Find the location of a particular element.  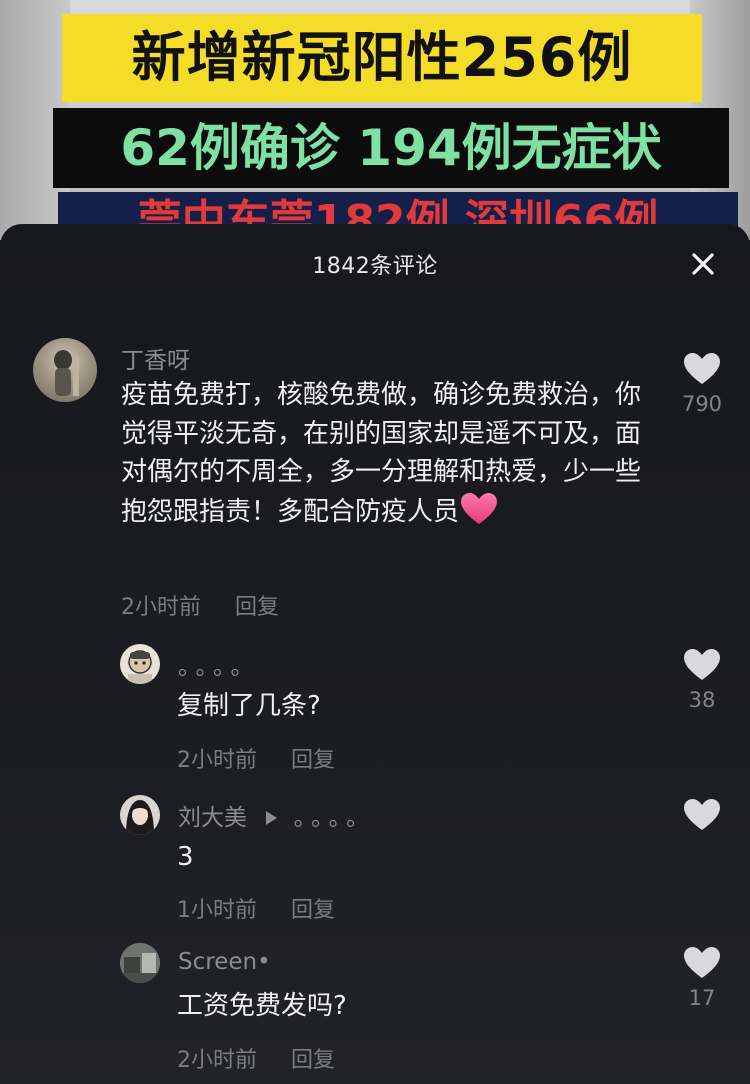

avatar-photo-icon is located at coordinates (140, 963).